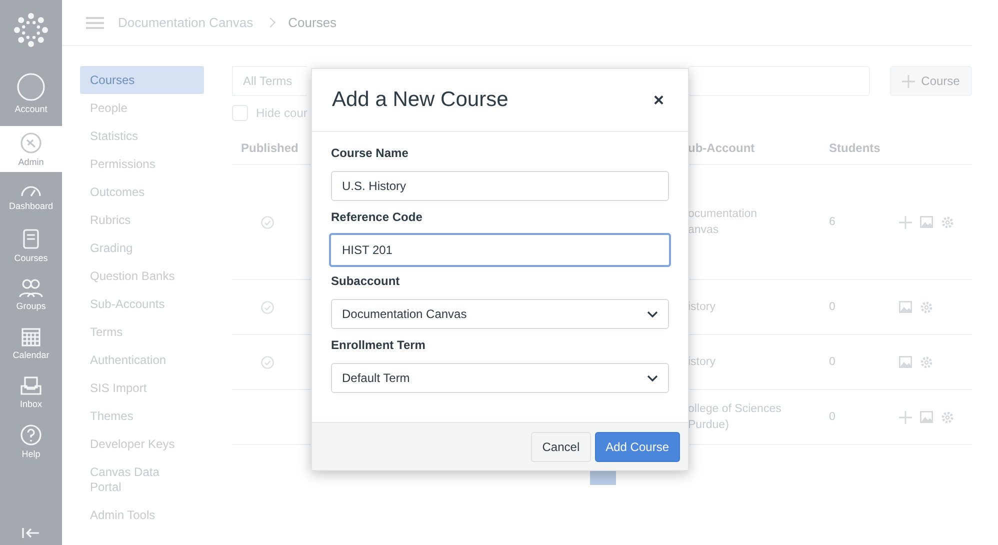  I want to click on text-field: U.S. History, so click(500, 186).